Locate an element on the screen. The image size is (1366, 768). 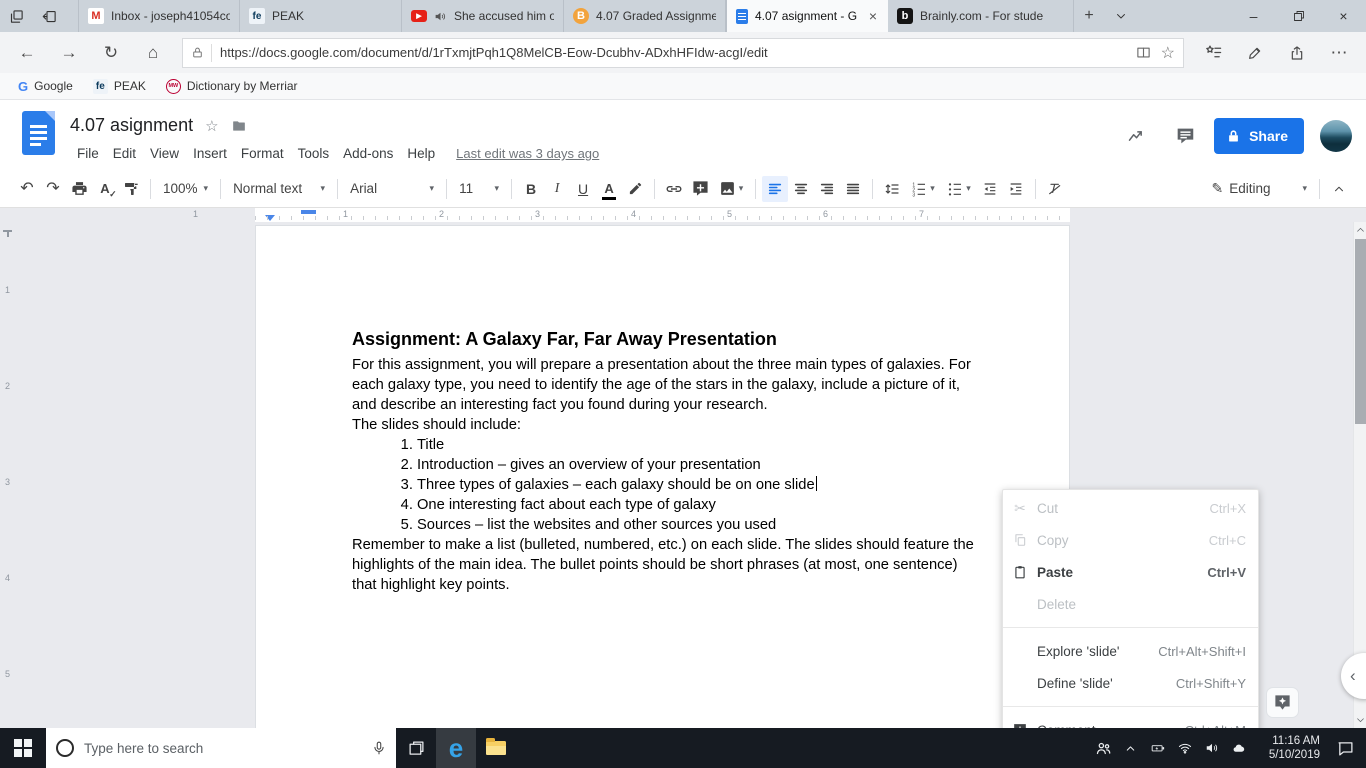
decrease-indent-icon is located at coordinates (990, 189).